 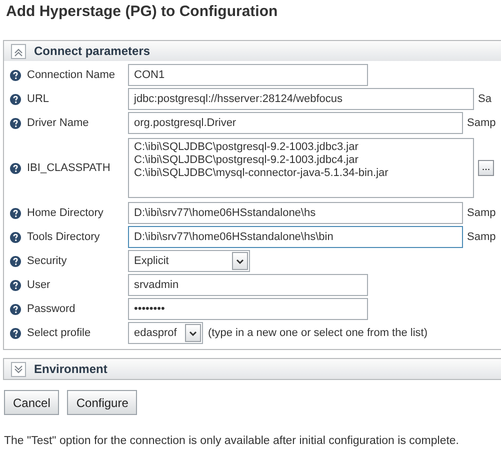 I want to click on cancel-button: Cancel, so click(x=32, y=402).